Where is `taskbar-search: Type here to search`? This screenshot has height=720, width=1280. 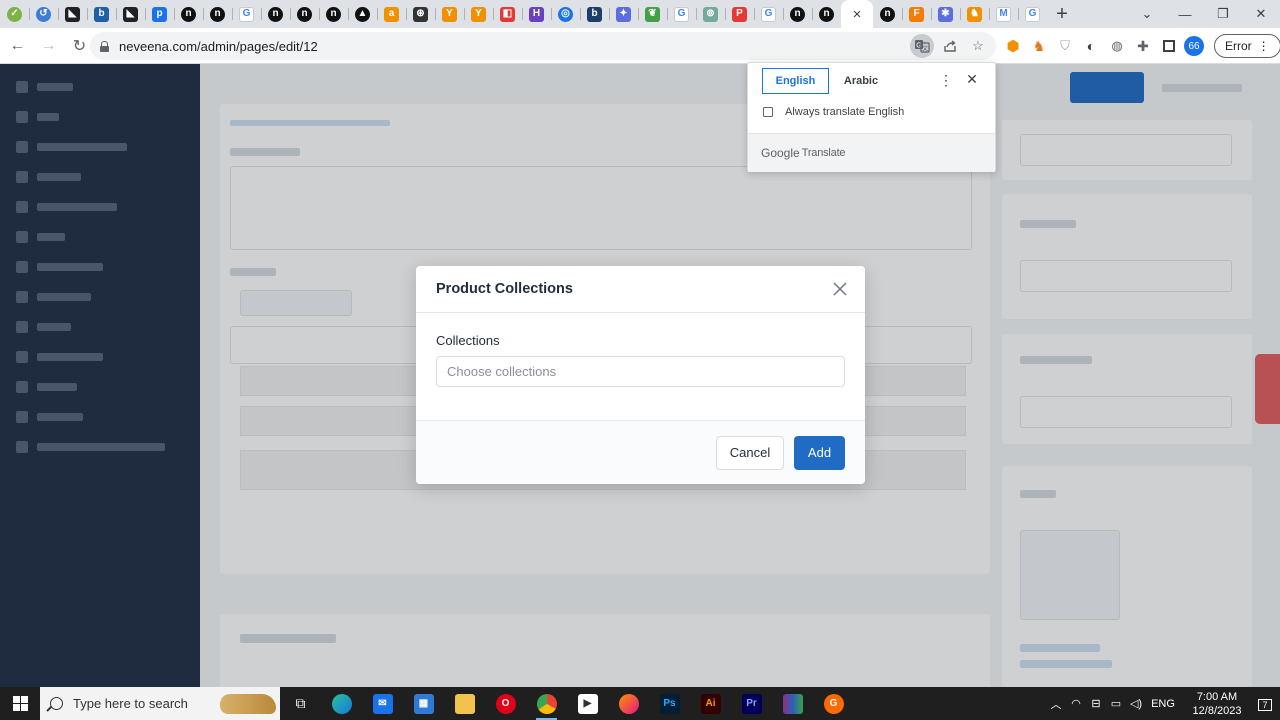 taskbar-search: Type here to search is located at coordinates (160, 703).